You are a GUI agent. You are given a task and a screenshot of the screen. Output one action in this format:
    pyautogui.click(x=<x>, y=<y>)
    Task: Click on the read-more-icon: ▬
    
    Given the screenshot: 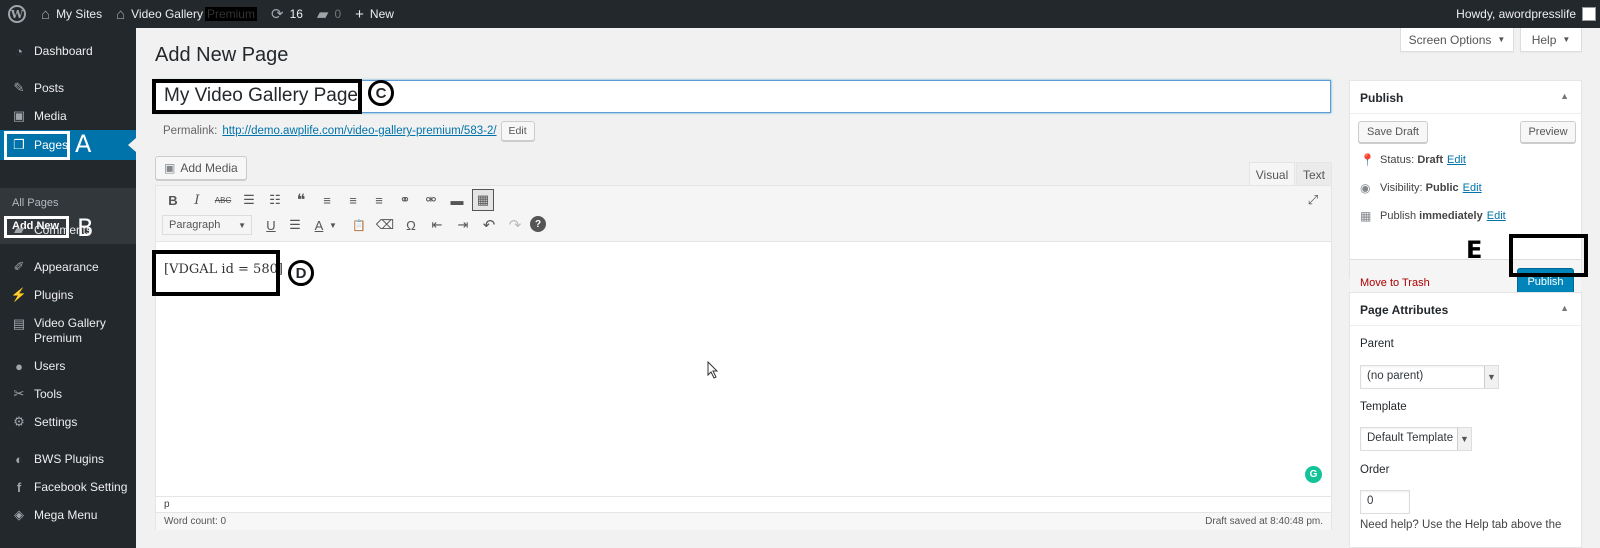 What is the action you would take?
    pyautogui.click(x=457, y=200)
    